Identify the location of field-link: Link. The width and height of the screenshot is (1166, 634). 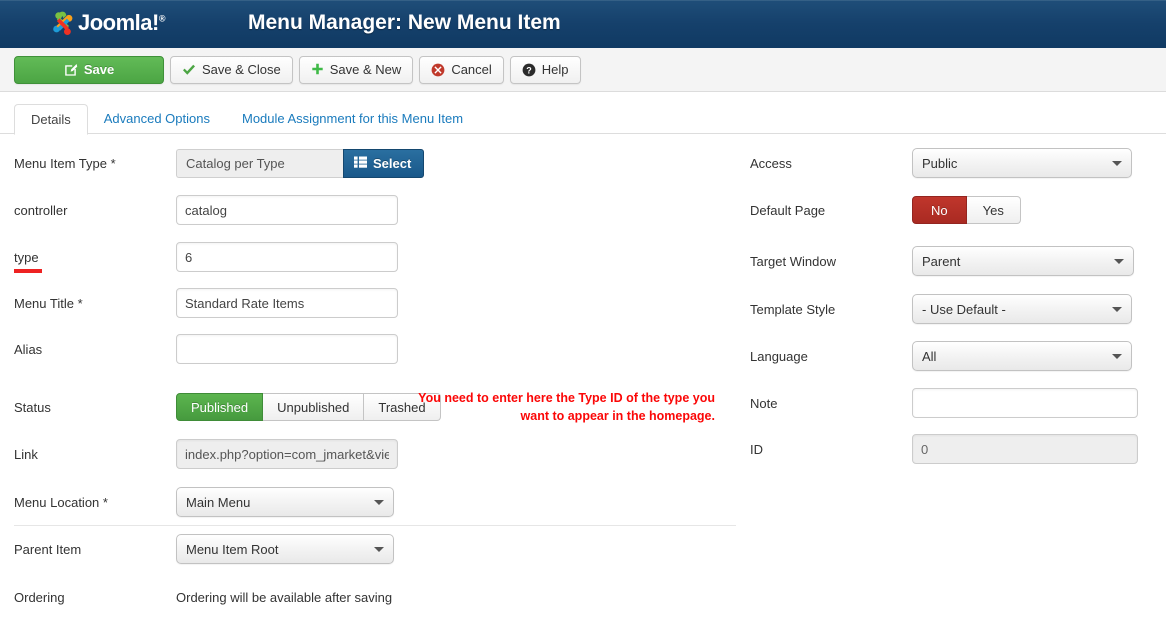
(206, 454).